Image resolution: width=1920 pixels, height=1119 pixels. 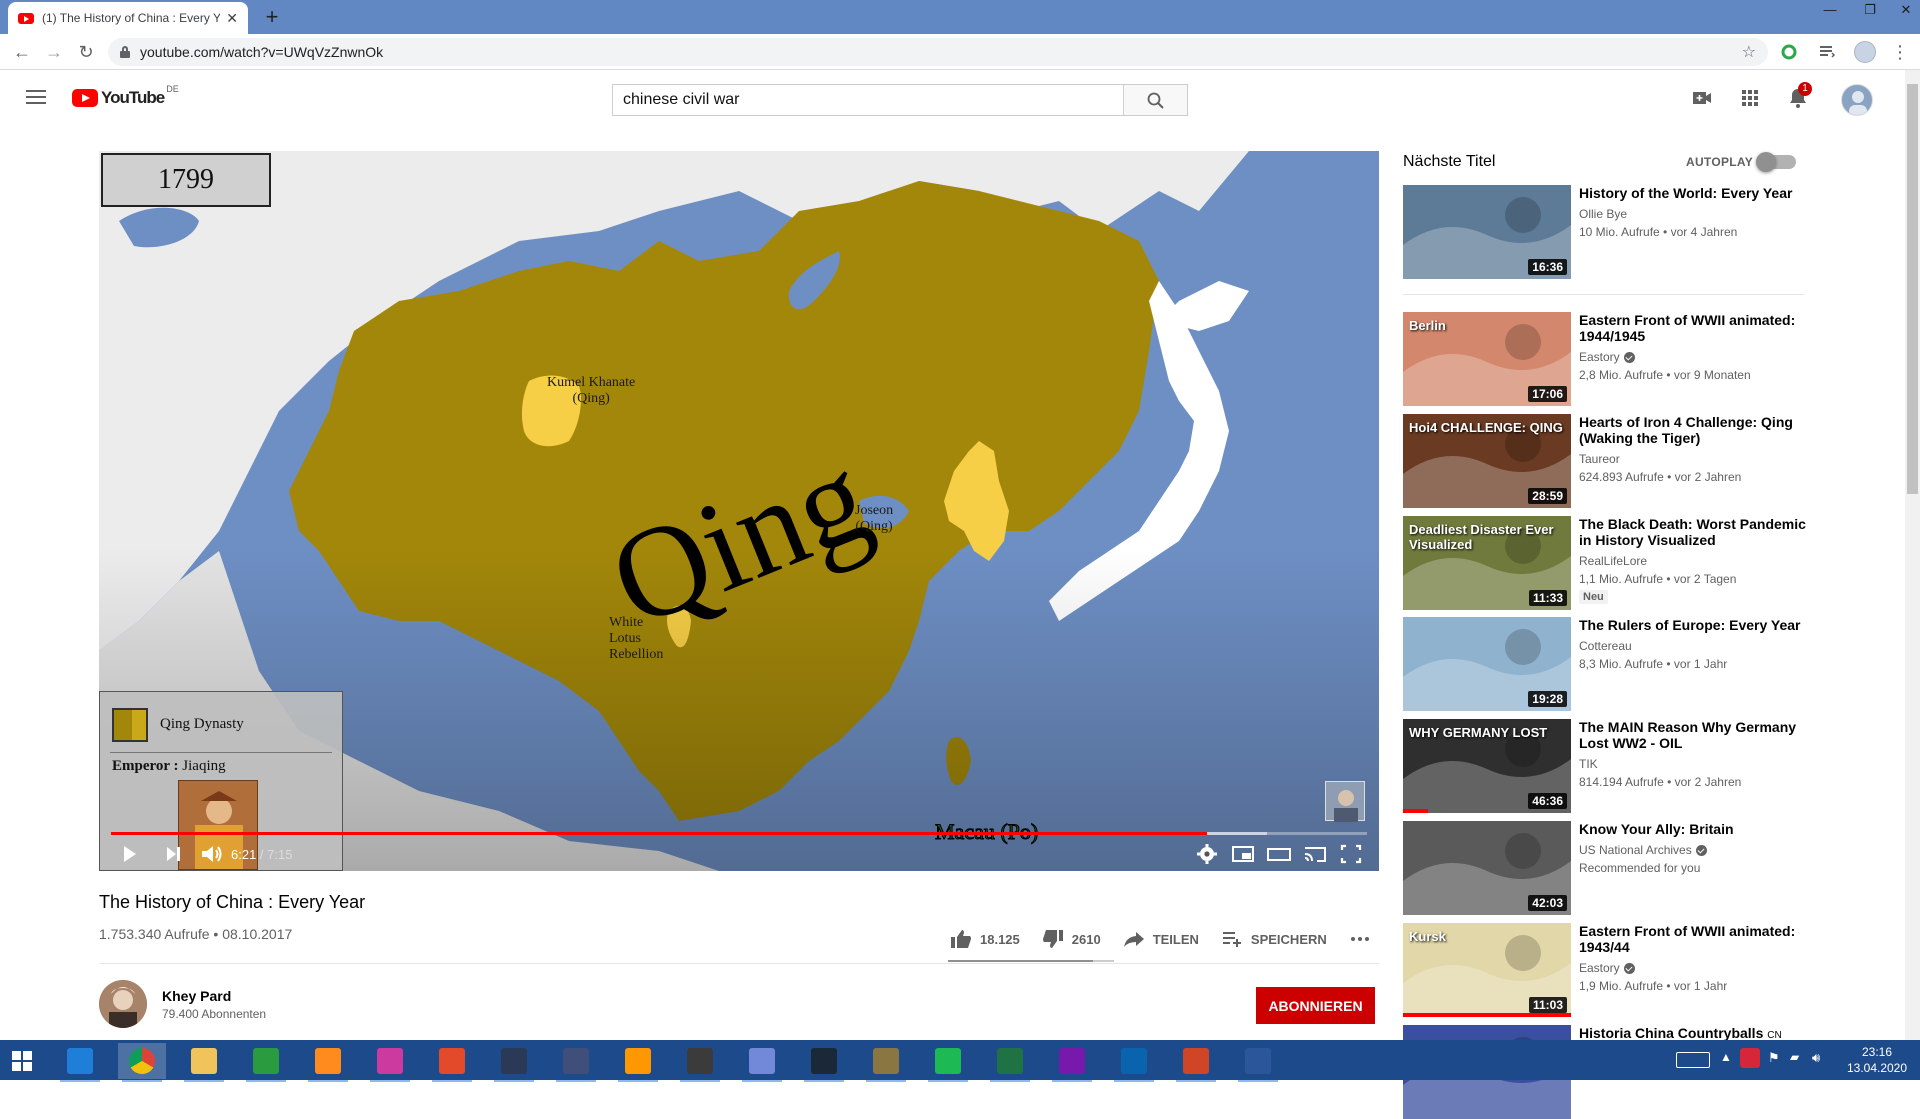 I want to click on video-thumbnail: Deadliest Disaster Ever Visualized 11:33, so click(x=1487, y=563).